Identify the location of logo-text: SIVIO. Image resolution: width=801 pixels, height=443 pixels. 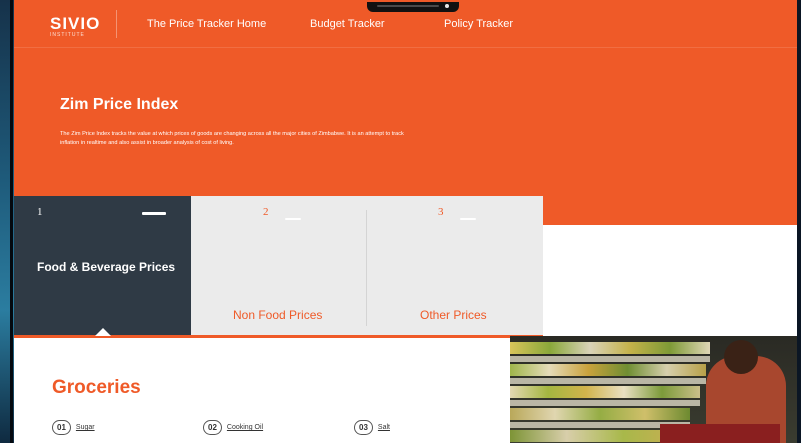
(75, 23).